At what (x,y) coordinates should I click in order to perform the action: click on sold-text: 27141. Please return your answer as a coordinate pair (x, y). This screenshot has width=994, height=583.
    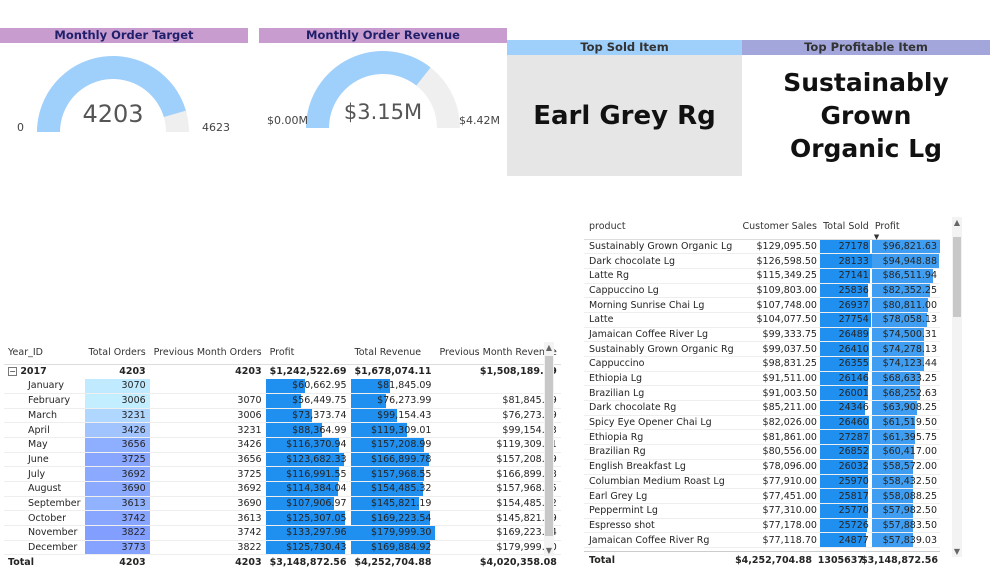
    Looking at the image, I should click on (853, 276).